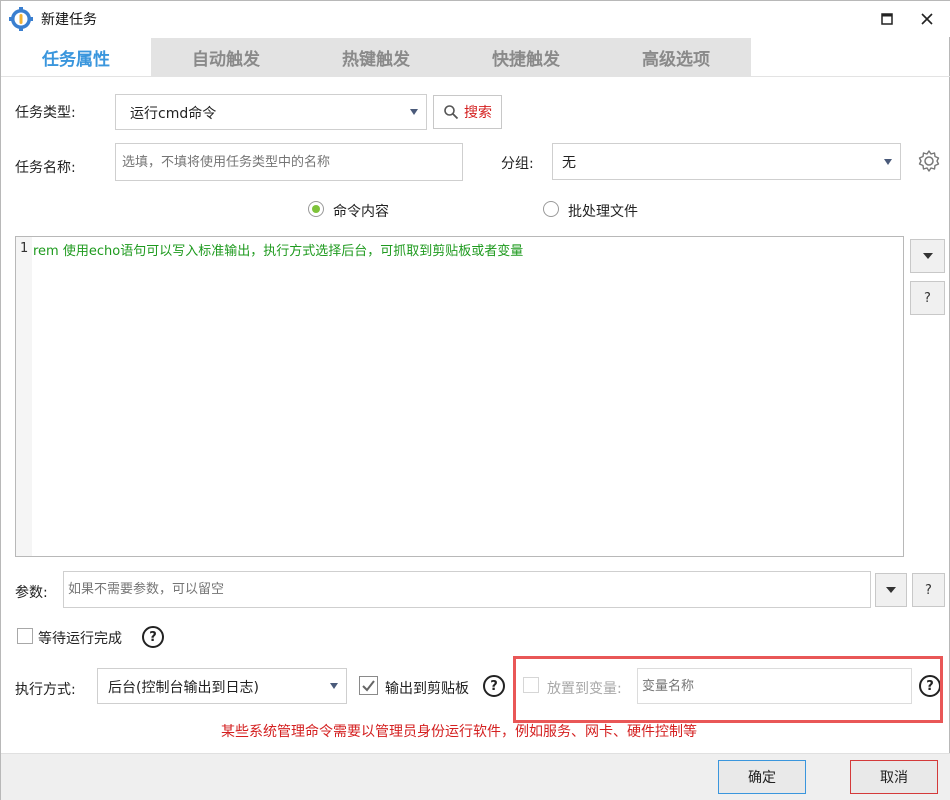  Describe the element at coordinates (478, 113) in the screenshot. I see `search-label: 搜索` at that location.